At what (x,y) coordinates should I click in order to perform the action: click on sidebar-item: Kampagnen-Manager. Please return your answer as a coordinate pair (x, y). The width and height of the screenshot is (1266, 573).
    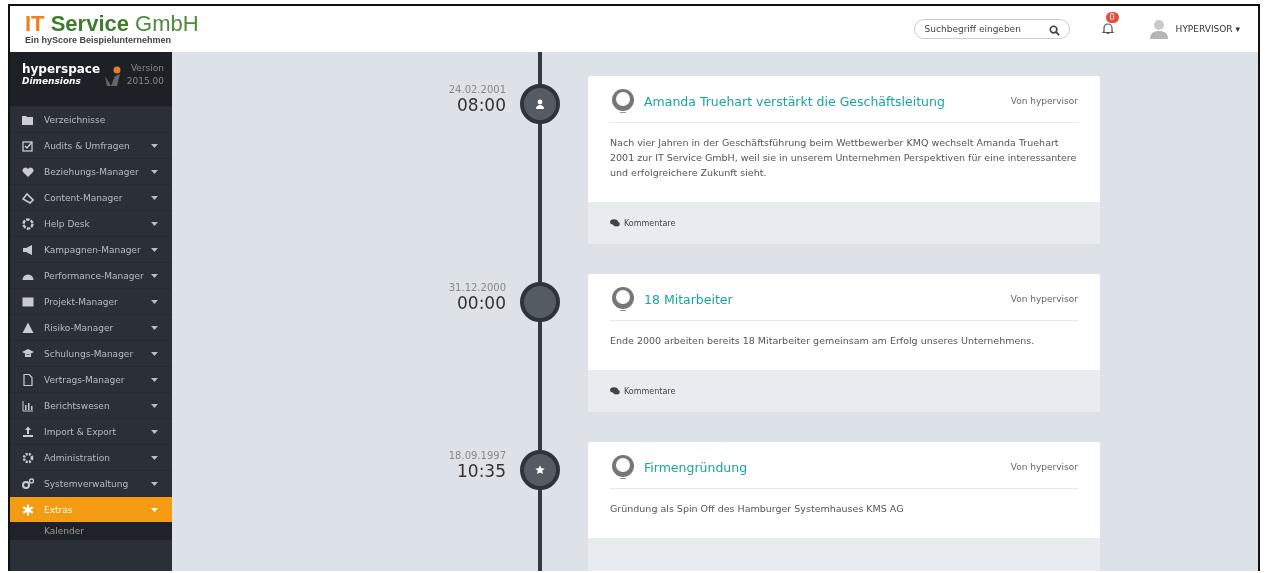
    Looking at the image, I should click on (91, 249).